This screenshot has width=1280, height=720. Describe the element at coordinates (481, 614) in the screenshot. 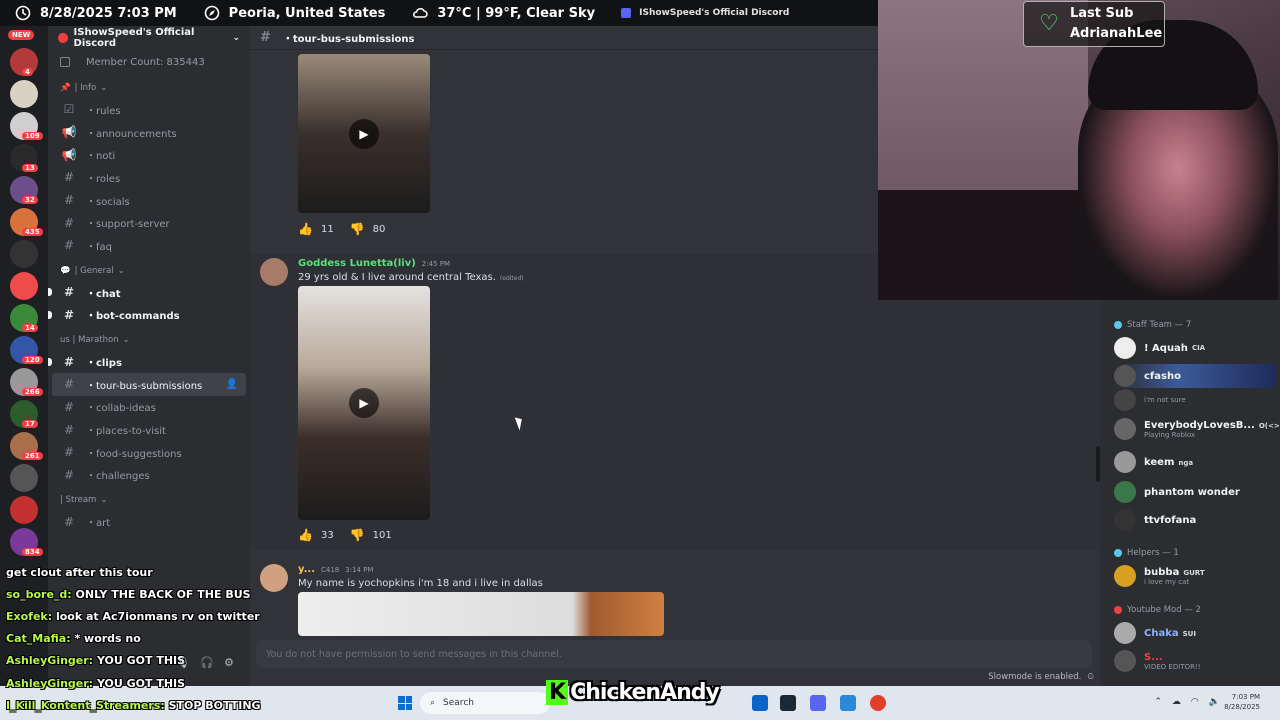

I see `image-attachment` at that location.